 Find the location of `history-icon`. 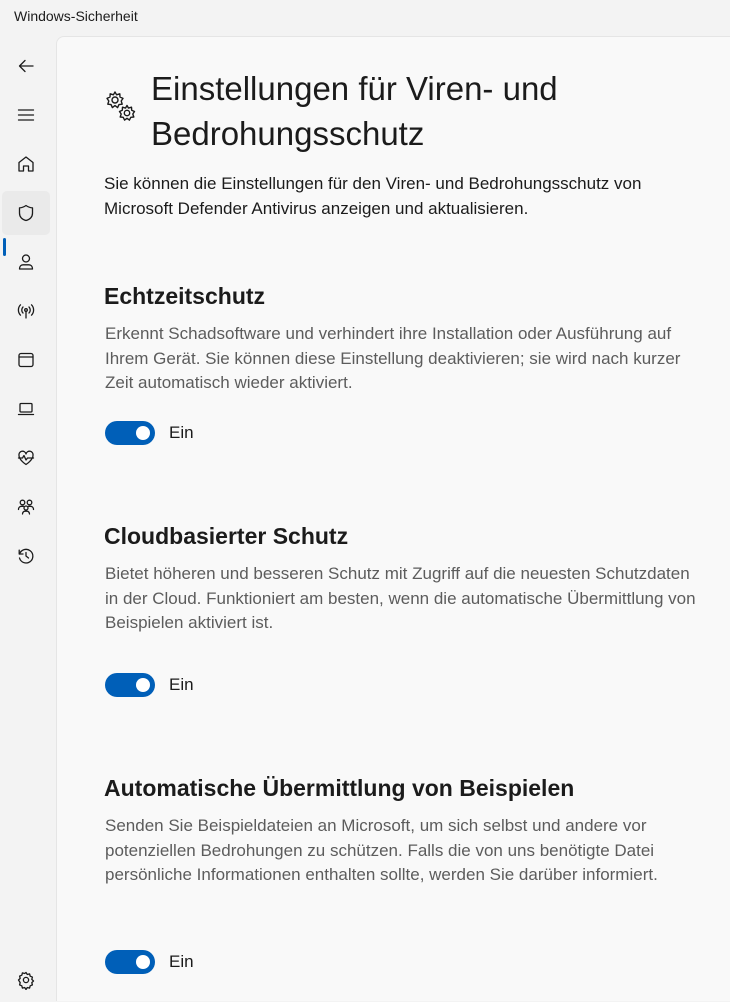

history-icon is located at coordinates (26, 556).